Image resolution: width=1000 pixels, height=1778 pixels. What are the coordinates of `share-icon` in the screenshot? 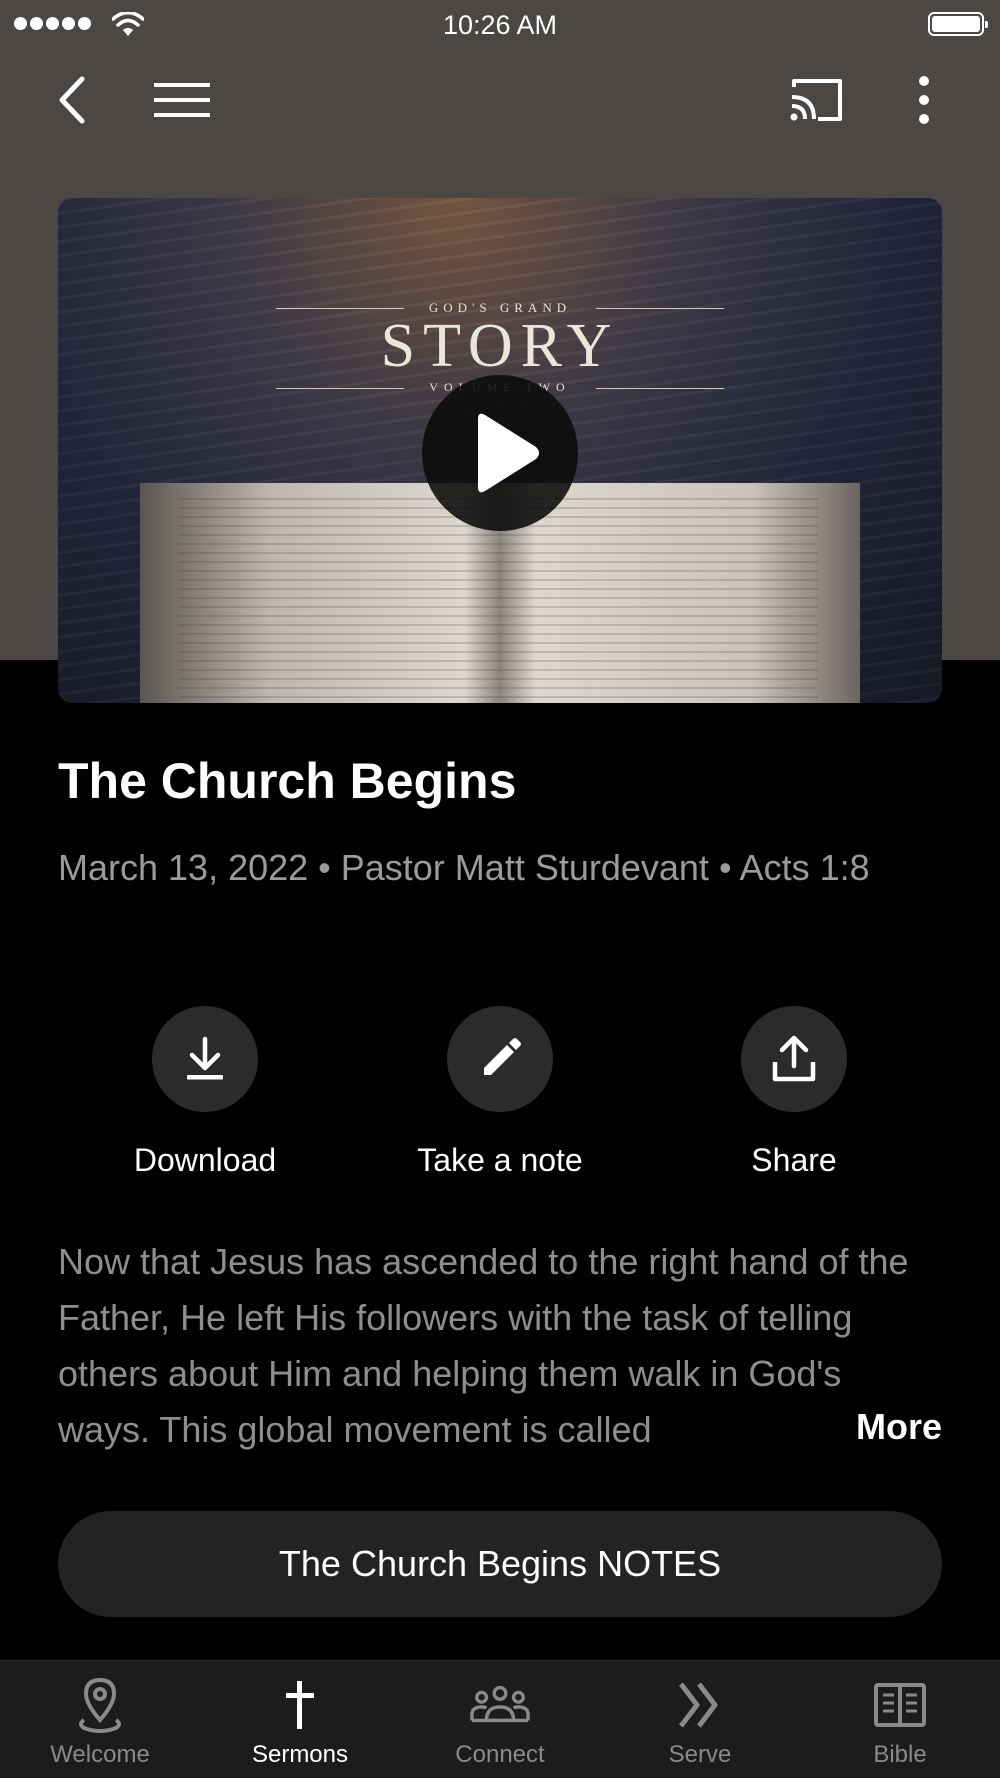 It's located at (794, 1058).